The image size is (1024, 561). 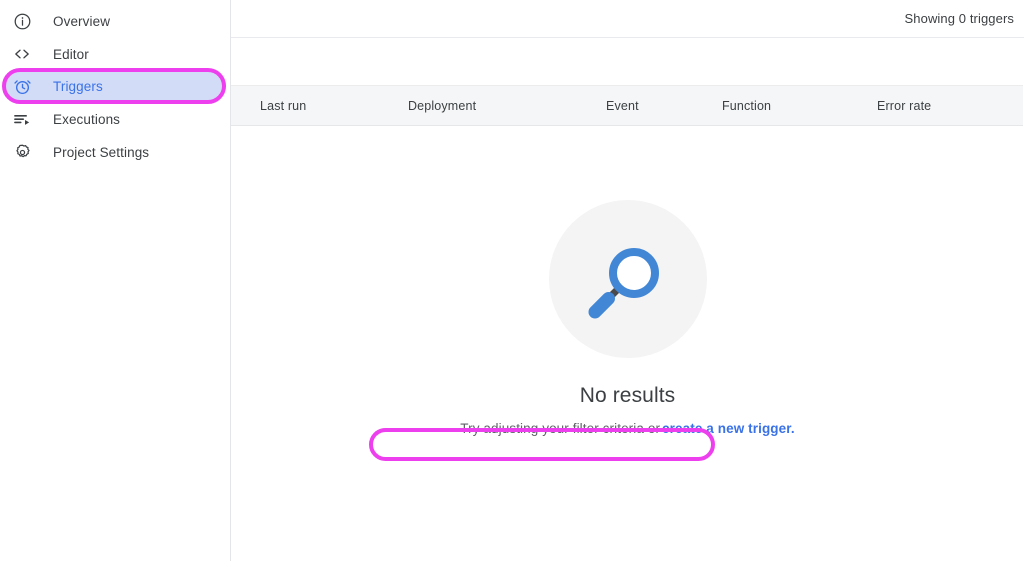 I want to click on showing-count-label: Showing 0 triggers, so click(x=959, y=18).